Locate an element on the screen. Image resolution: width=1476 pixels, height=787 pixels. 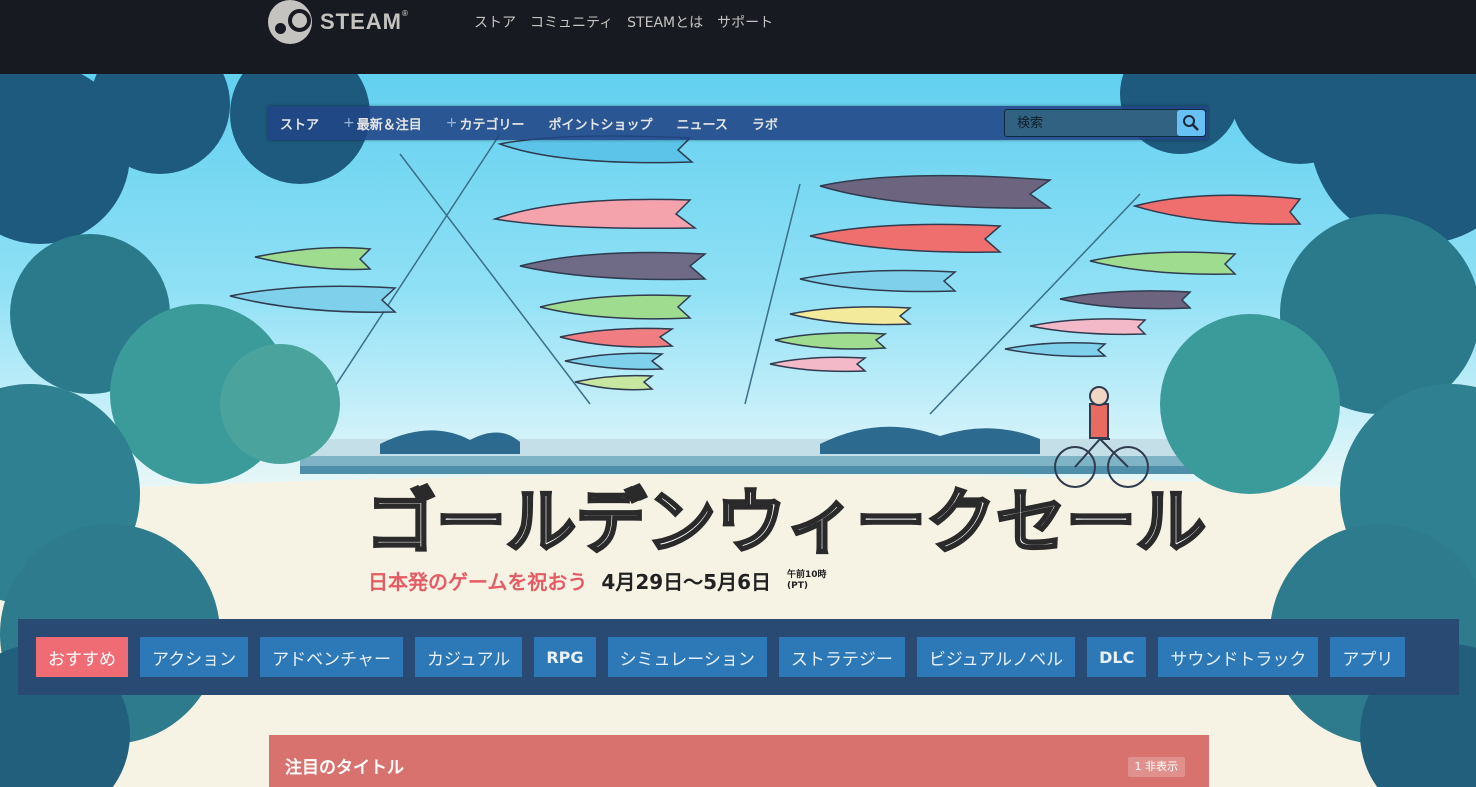
search-input is located at coordinates (1091, 123).